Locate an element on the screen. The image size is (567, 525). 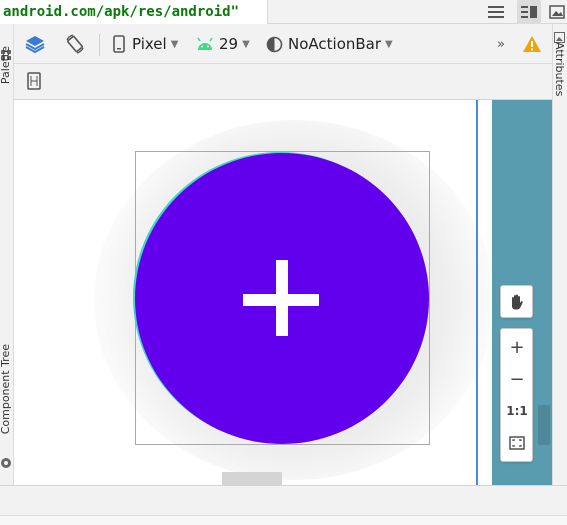
layers-icon is located at coordinates (35, 45).